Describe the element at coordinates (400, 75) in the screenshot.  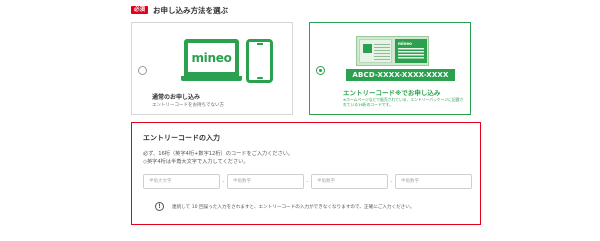
I see `code-example: ABCD-XXXX-XXXX-XXXX` at that location.